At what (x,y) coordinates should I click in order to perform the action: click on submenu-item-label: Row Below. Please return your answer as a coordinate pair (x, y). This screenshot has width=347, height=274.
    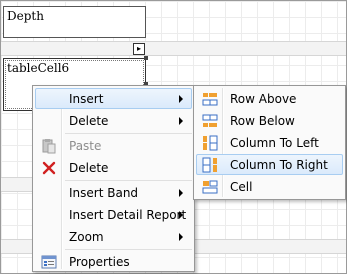
    Looking at the image, I should click on (262, 120).